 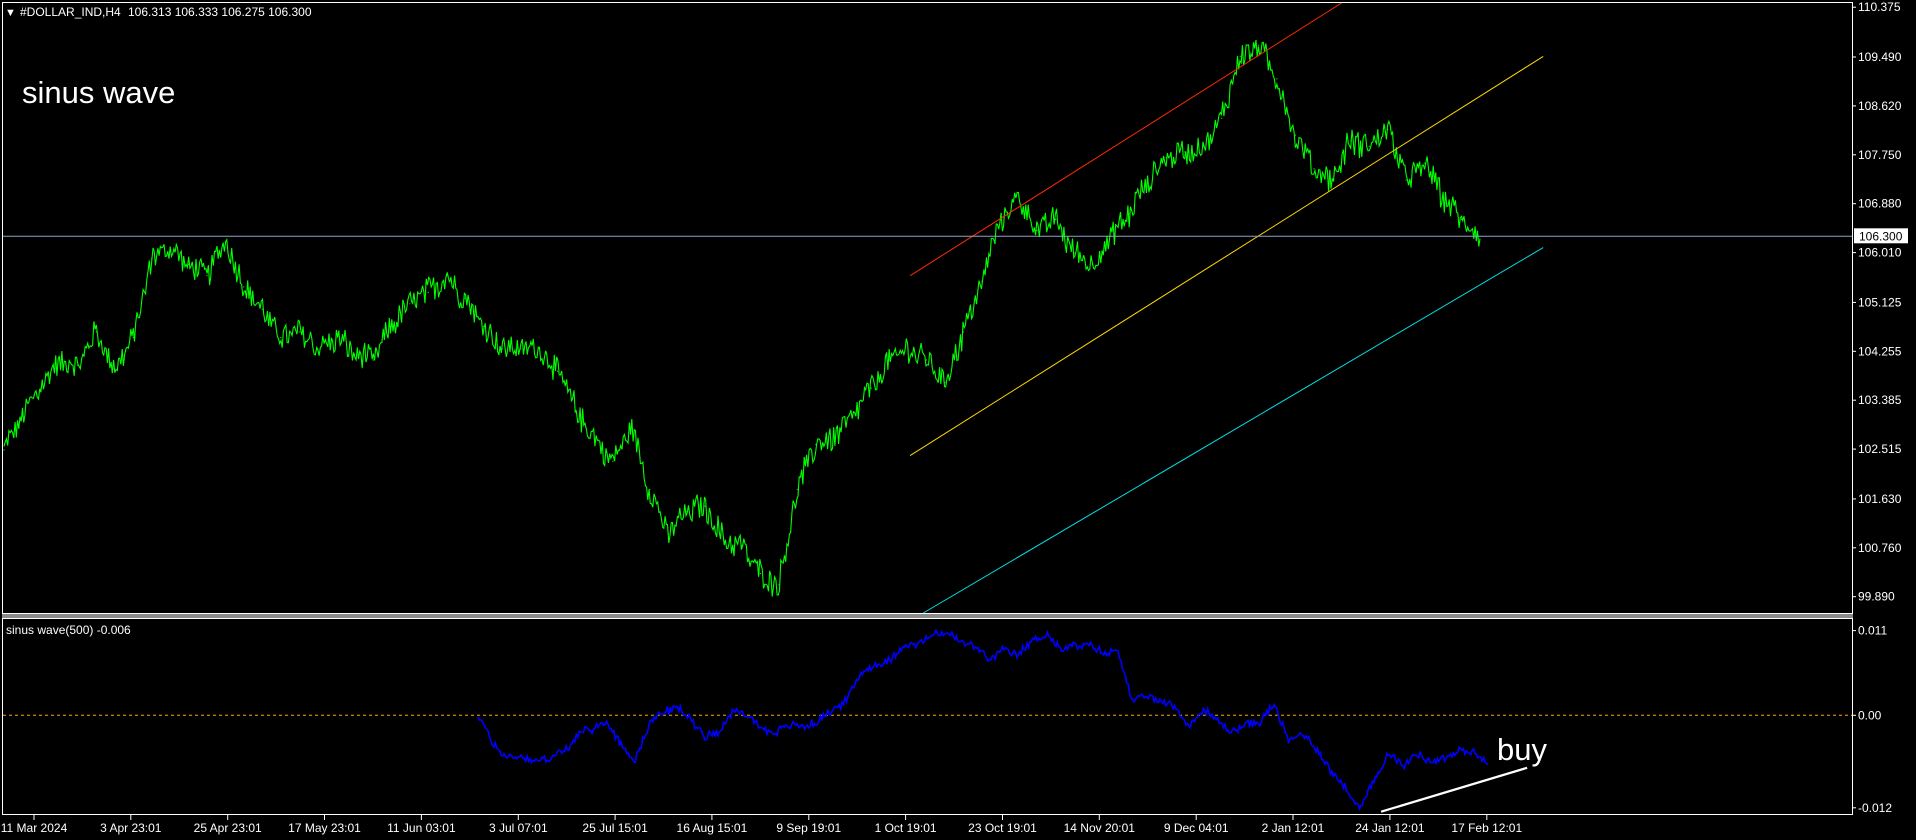 I want to click on price-axis-label: 105.125, so click(x=1880, y=302).